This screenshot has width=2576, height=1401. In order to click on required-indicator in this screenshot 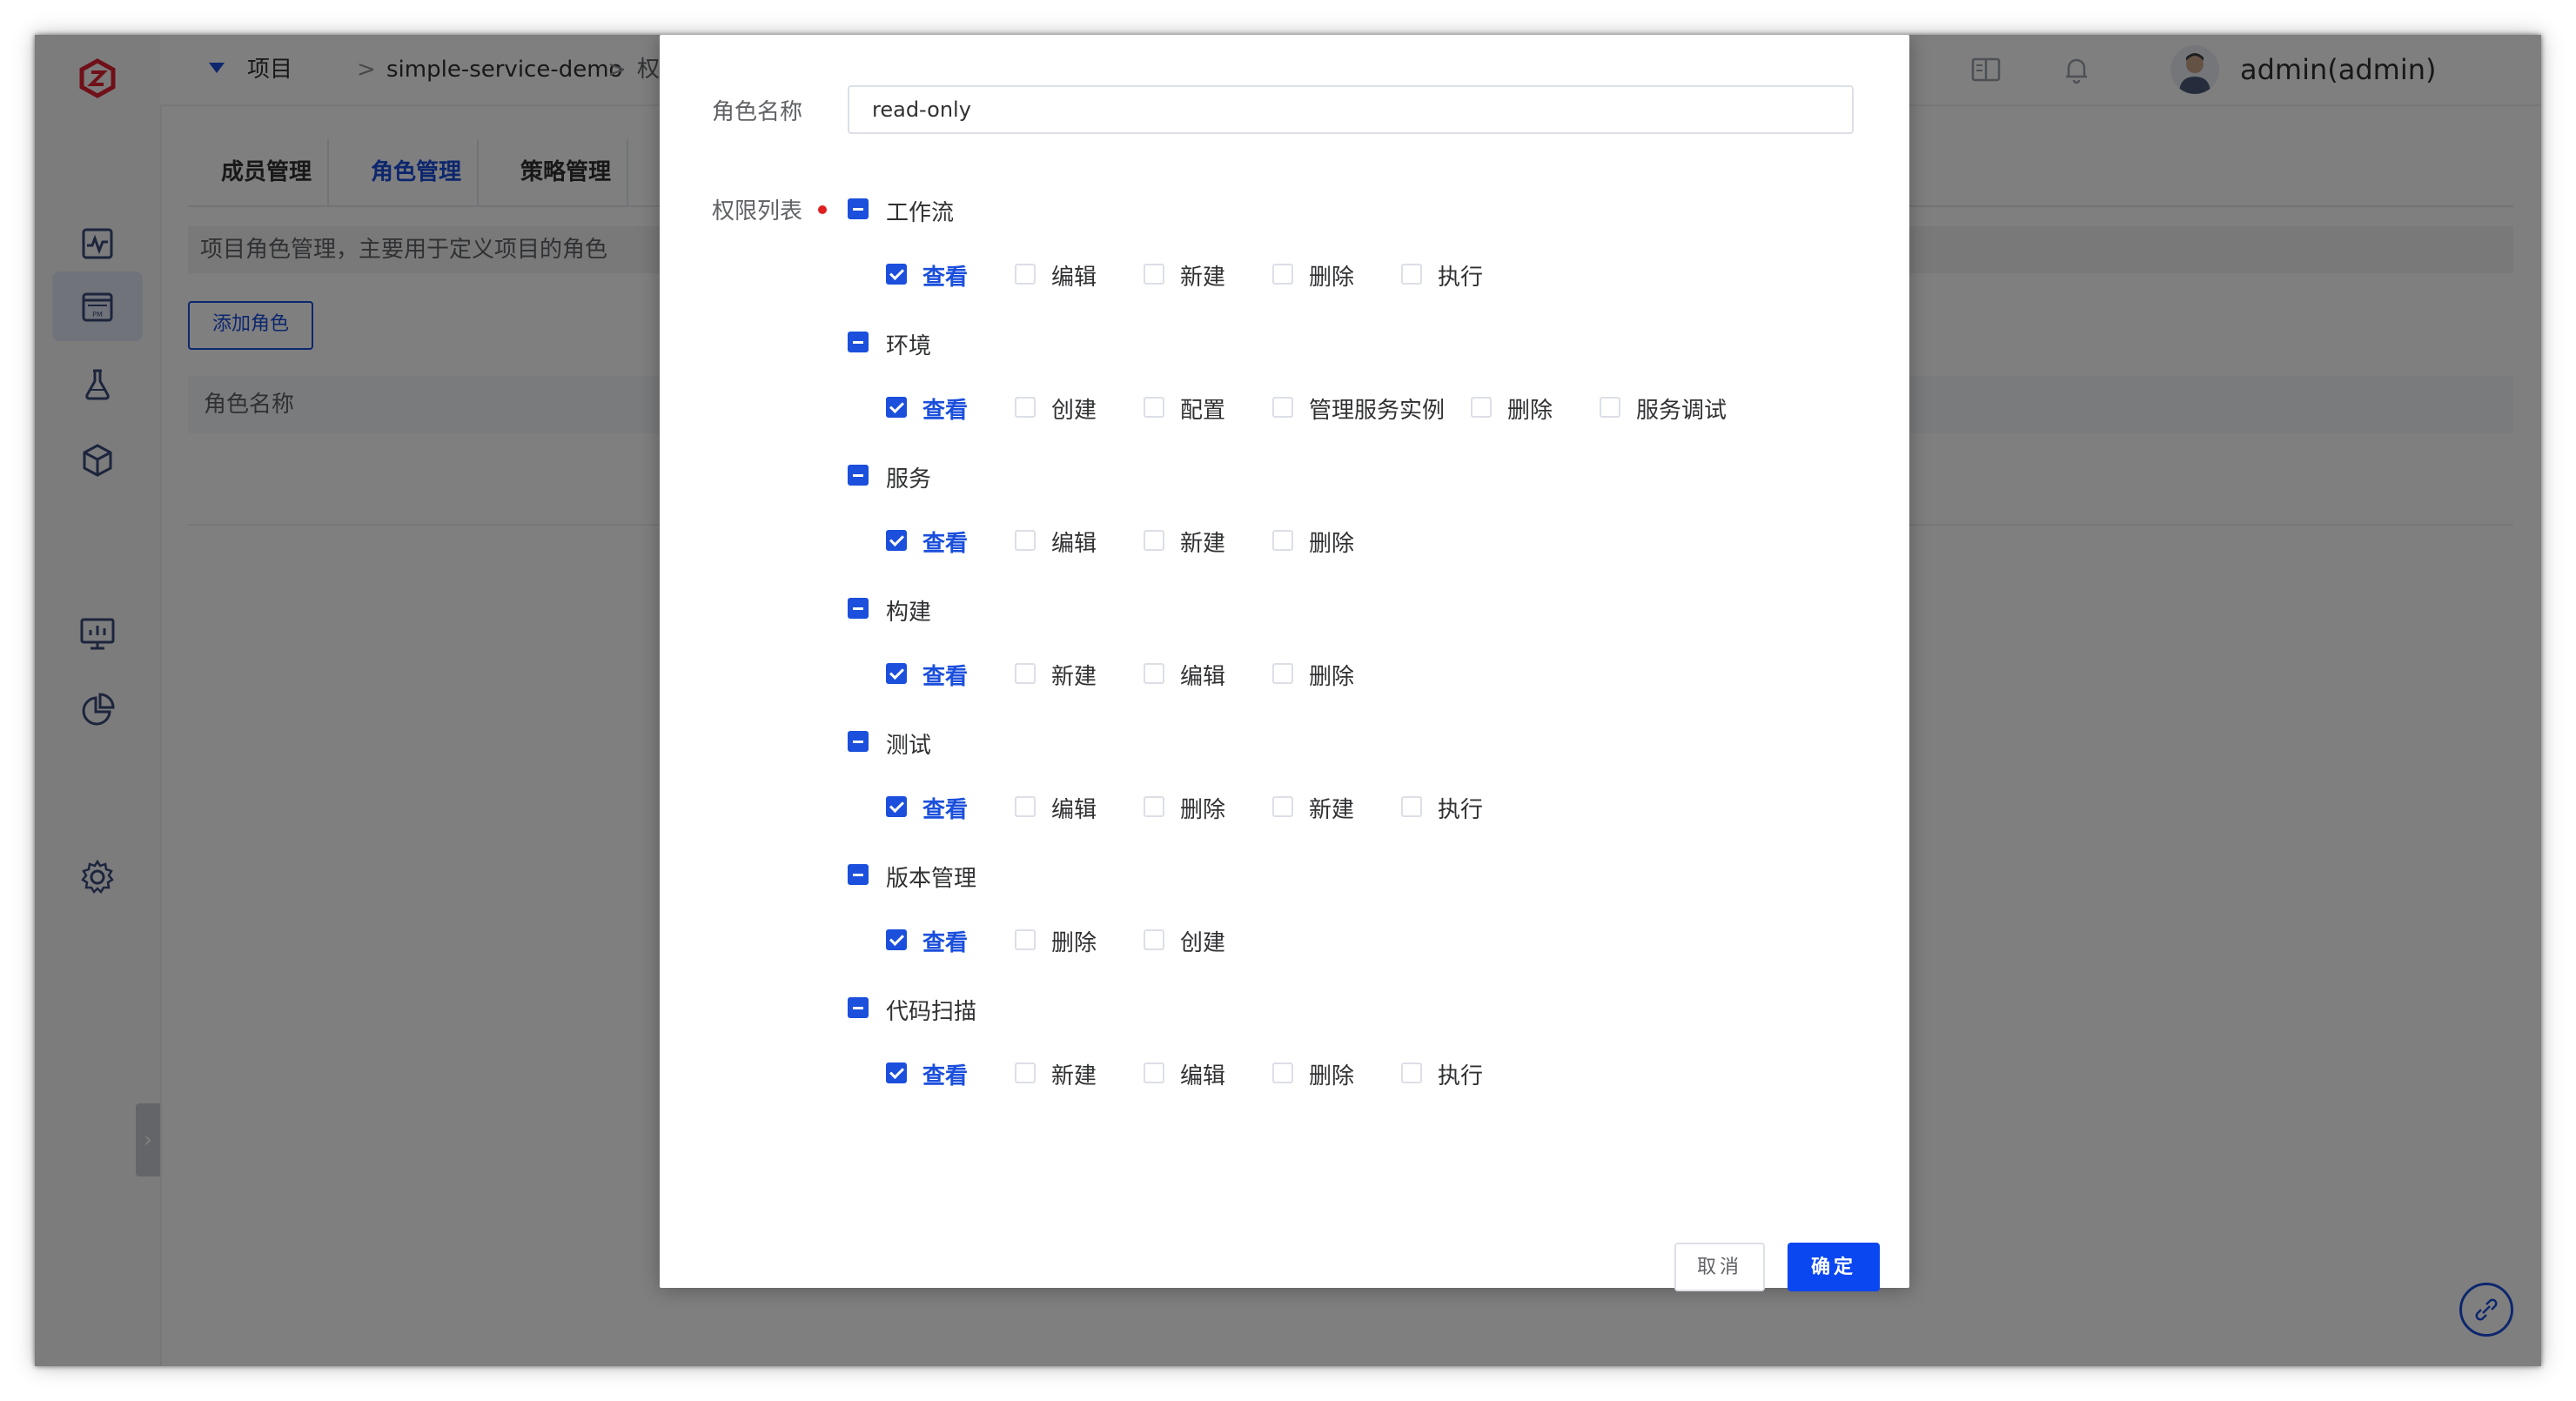, I will do `click(823, 210)`.